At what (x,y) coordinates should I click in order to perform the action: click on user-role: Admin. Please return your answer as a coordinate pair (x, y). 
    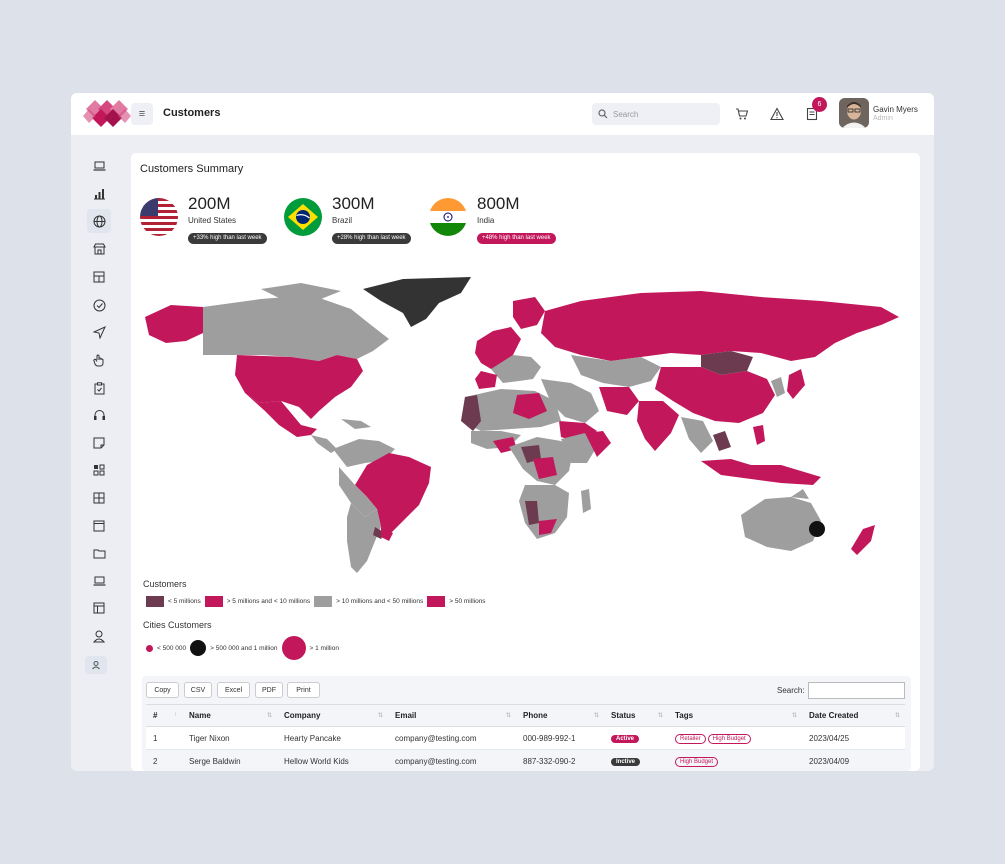
    Looking at the image, I should click on (883, 118).